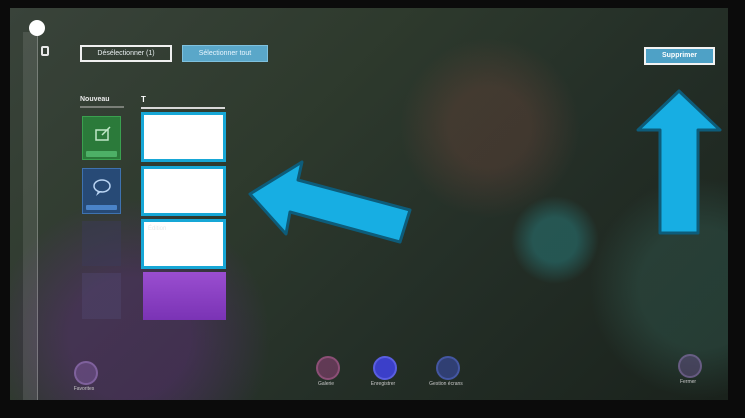  What do you see at coordinates (446, 384) in the screenshot?
I see `bottom-label-screens: Gestion écrans` at bounding box center [446, 384].